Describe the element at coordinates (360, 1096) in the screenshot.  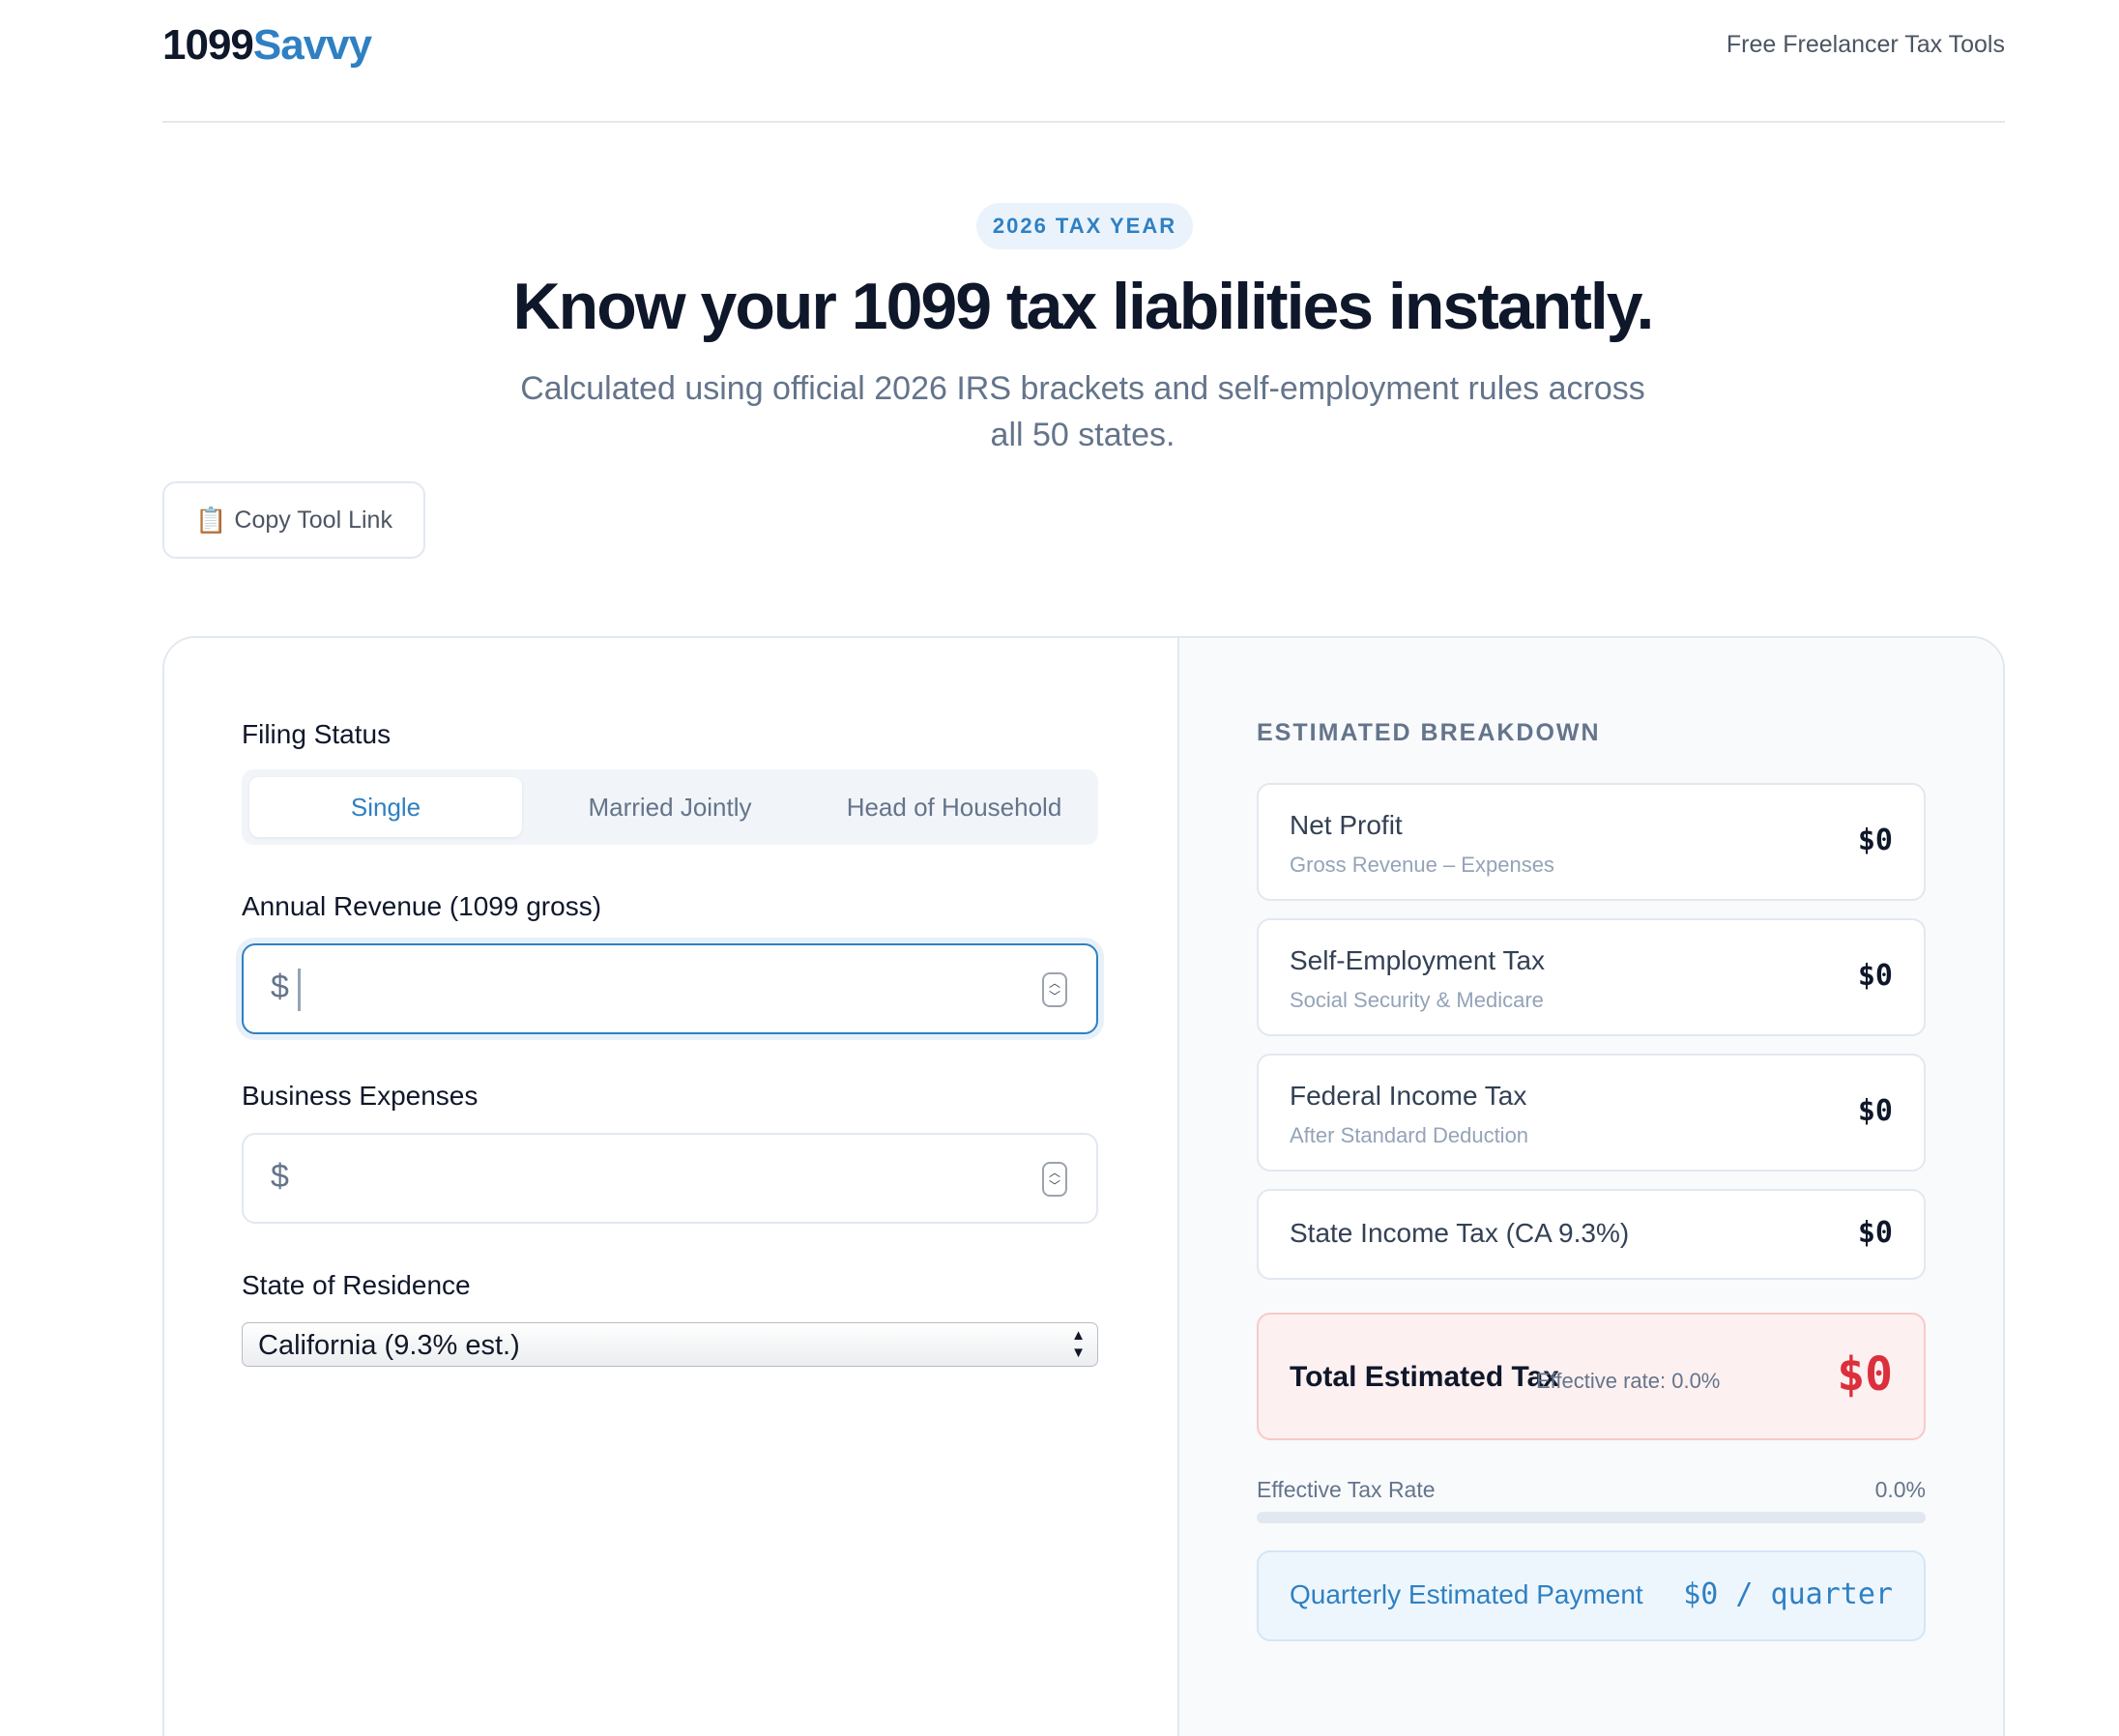
I see `business-expenses-label: Business Expenses` at that location.